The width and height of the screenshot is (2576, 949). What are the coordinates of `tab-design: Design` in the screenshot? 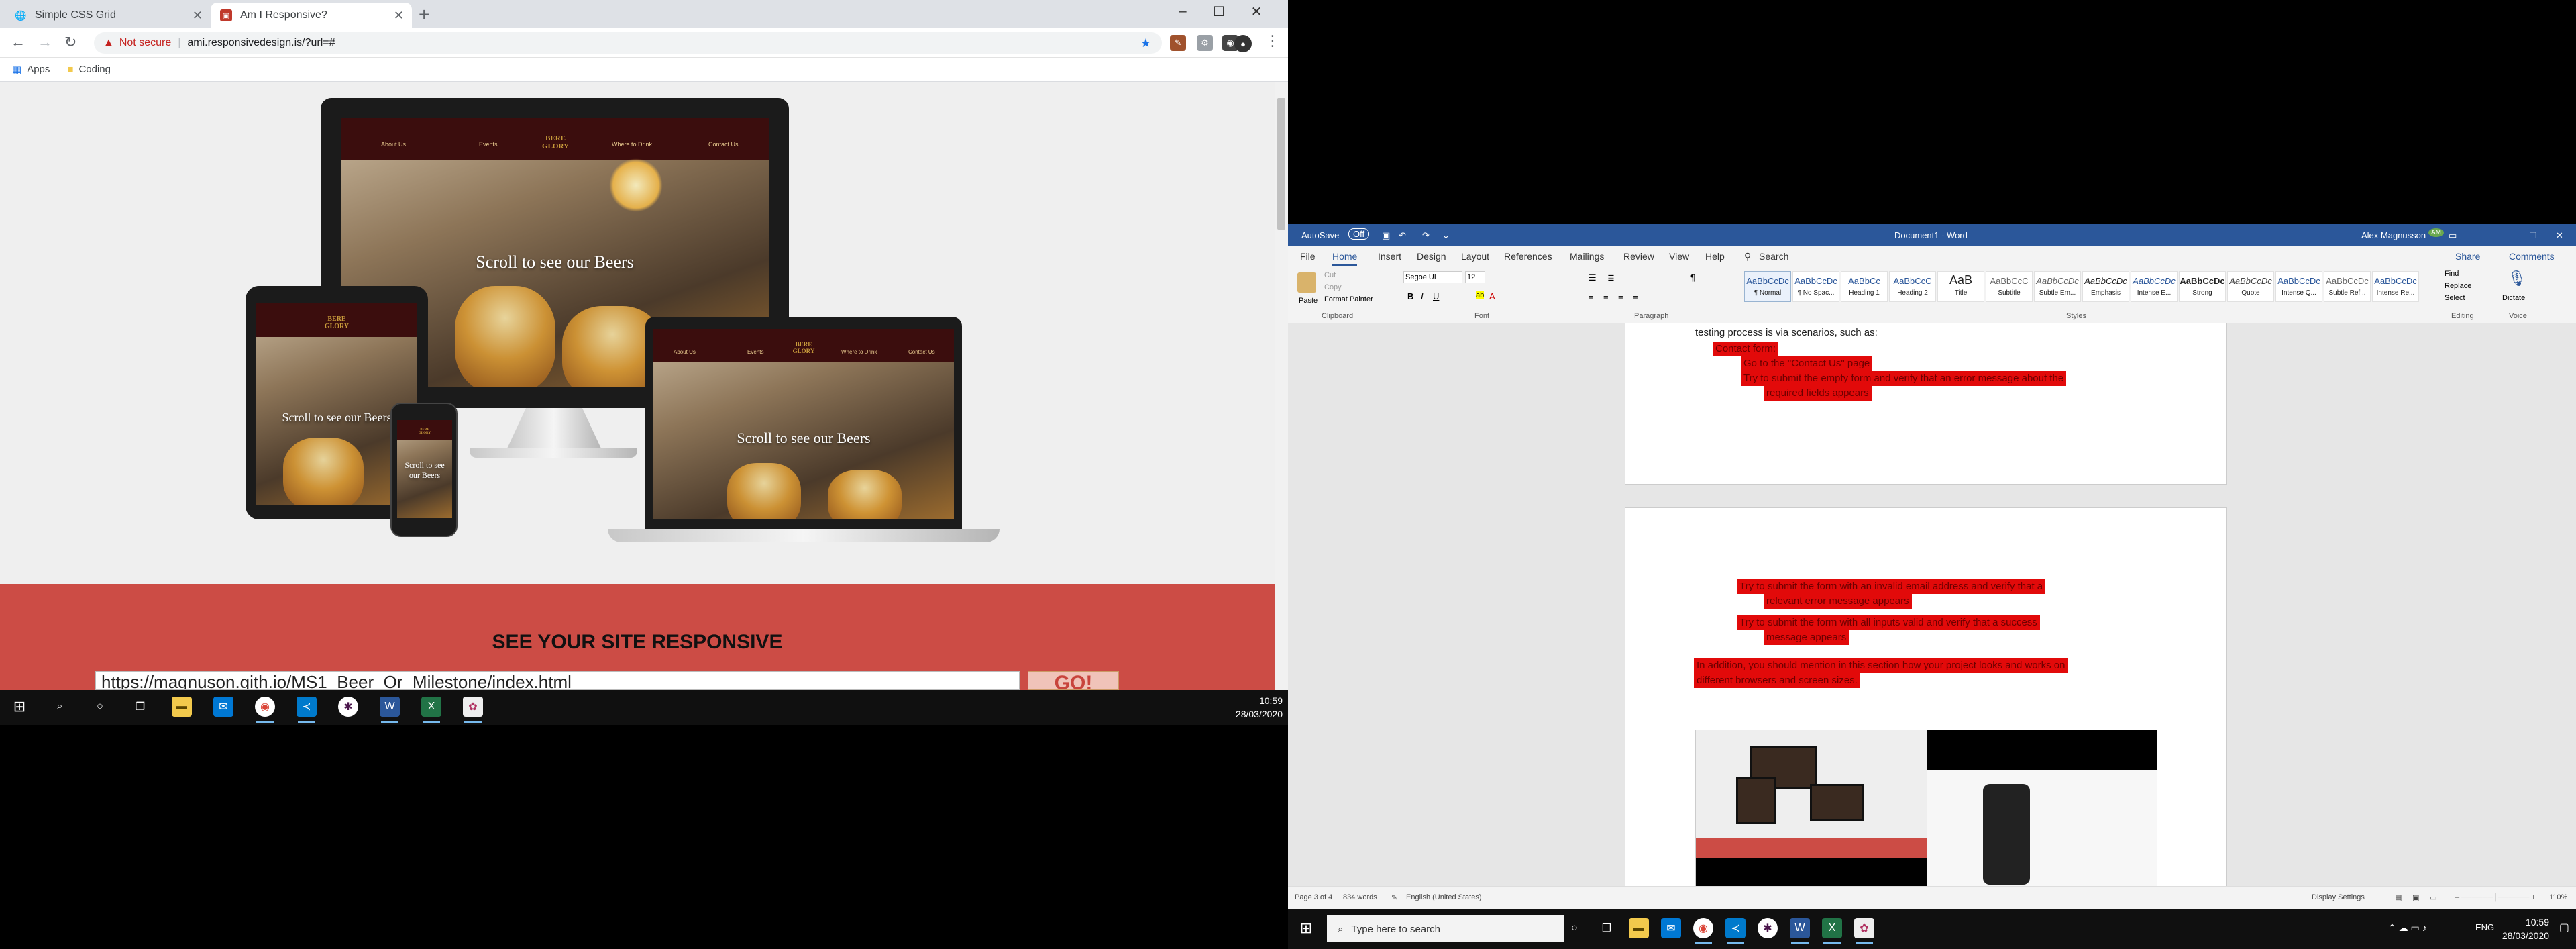 It's located at (1431, 256).